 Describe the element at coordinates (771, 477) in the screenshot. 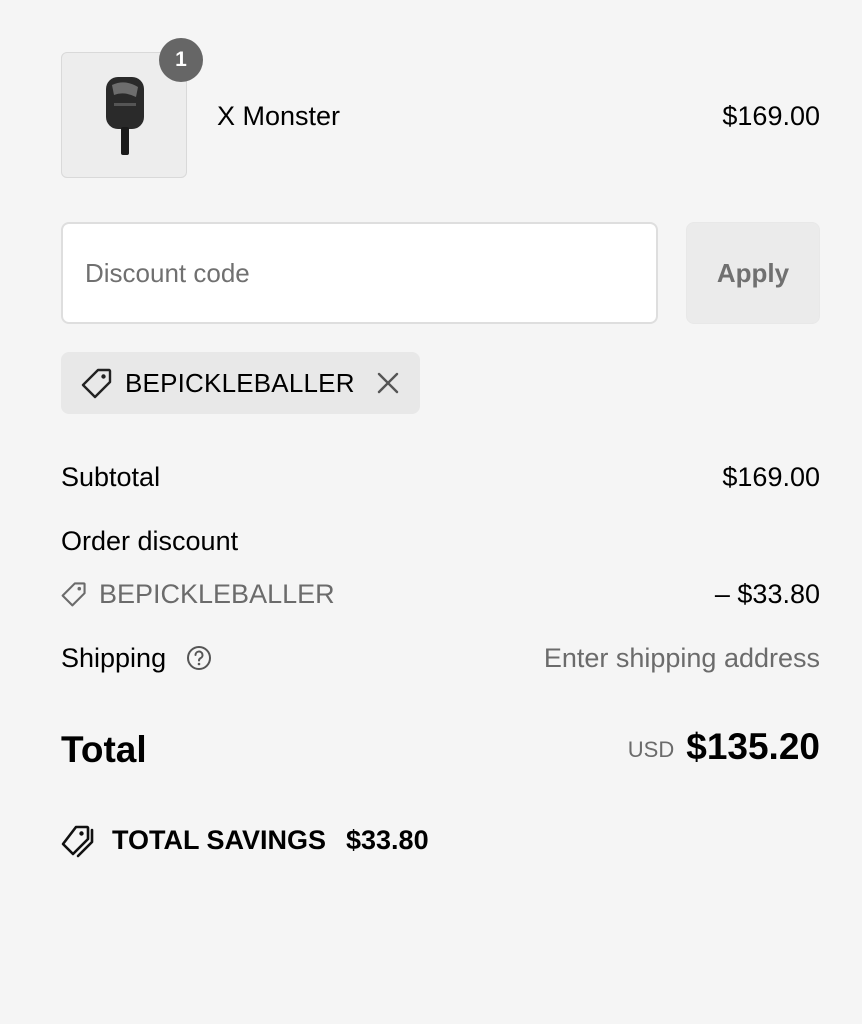

I see `subtotal-value: $169.00` at that location.